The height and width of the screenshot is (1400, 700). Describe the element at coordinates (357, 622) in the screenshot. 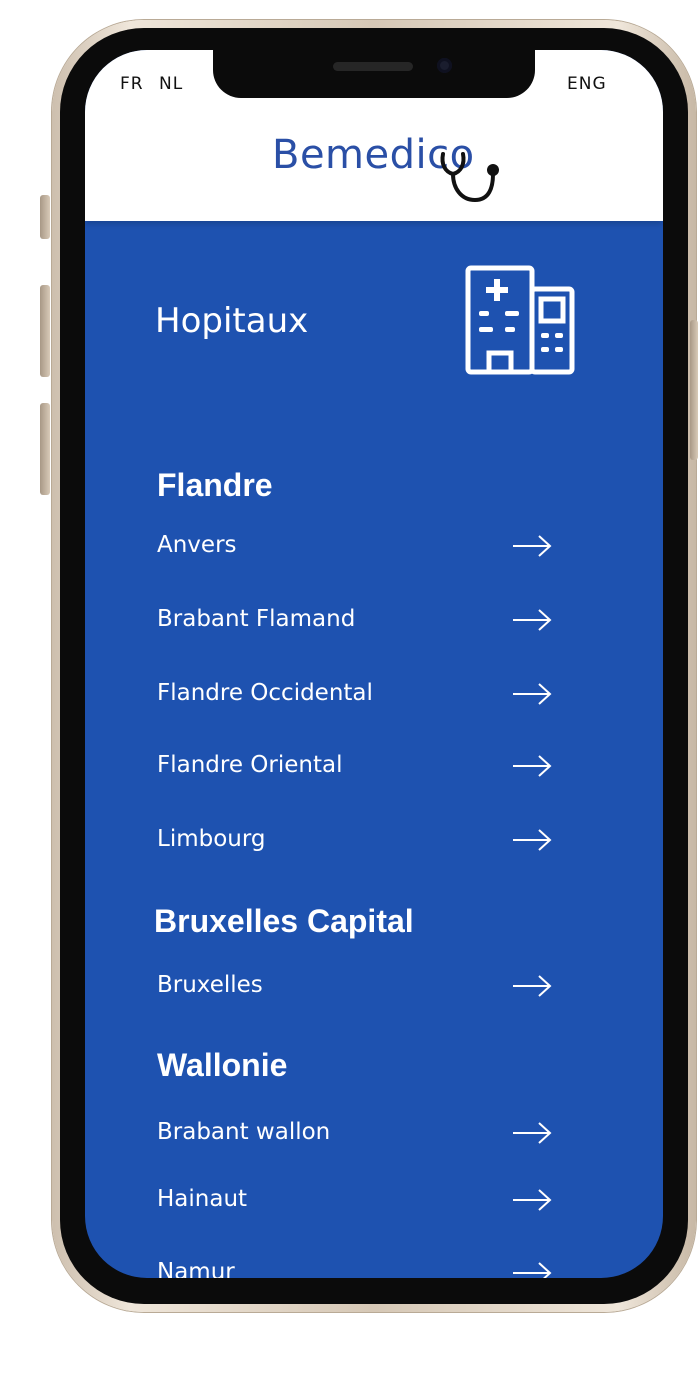

I see `list-item-brabant-flamand: Brabant Flamand` at that location.